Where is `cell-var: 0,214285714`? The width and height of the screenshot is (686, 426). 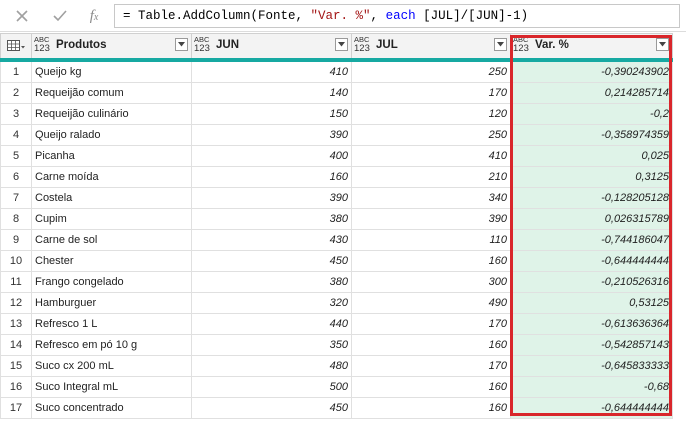 cell-var: 0,214285714 is located at coordinates (591, 93).